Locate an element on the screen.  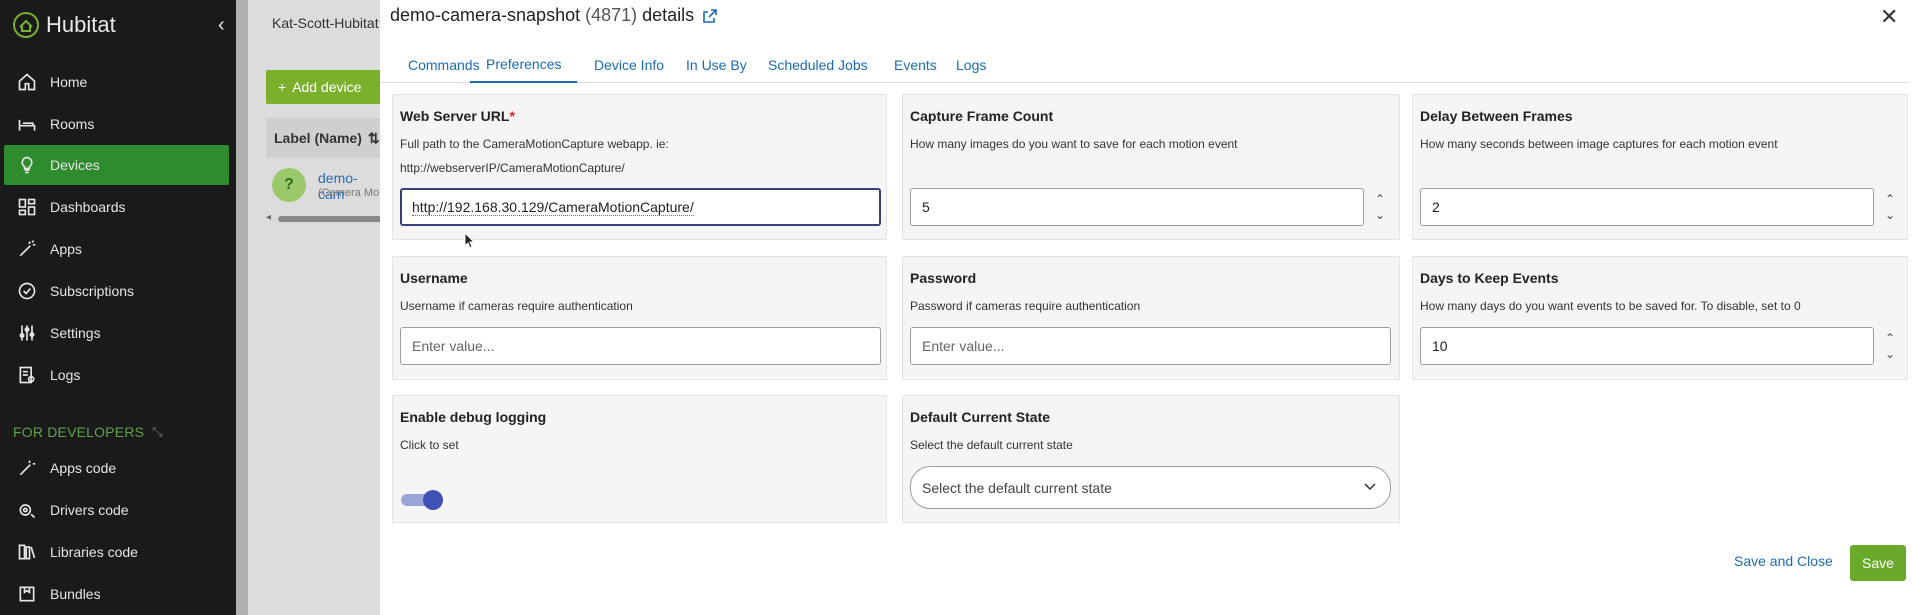
title-suffix: details is located at coordinates (668, 15).